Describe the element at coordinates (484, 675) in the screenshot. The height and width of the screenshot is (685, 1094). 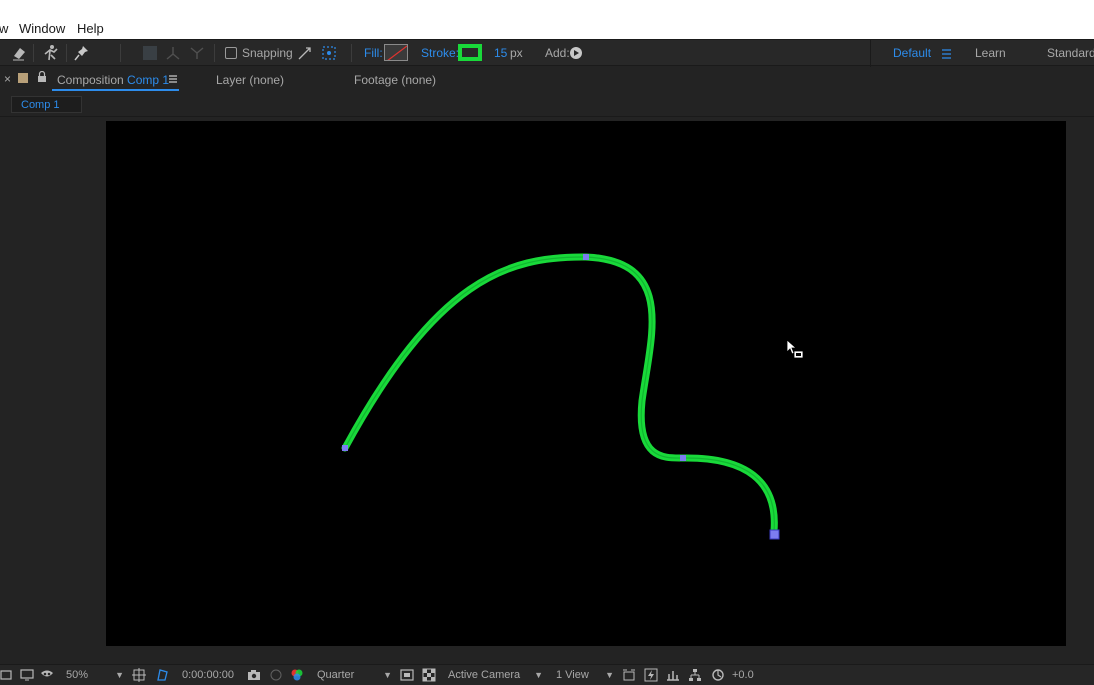
I see `camera-view-value: Active Camera` at that location.